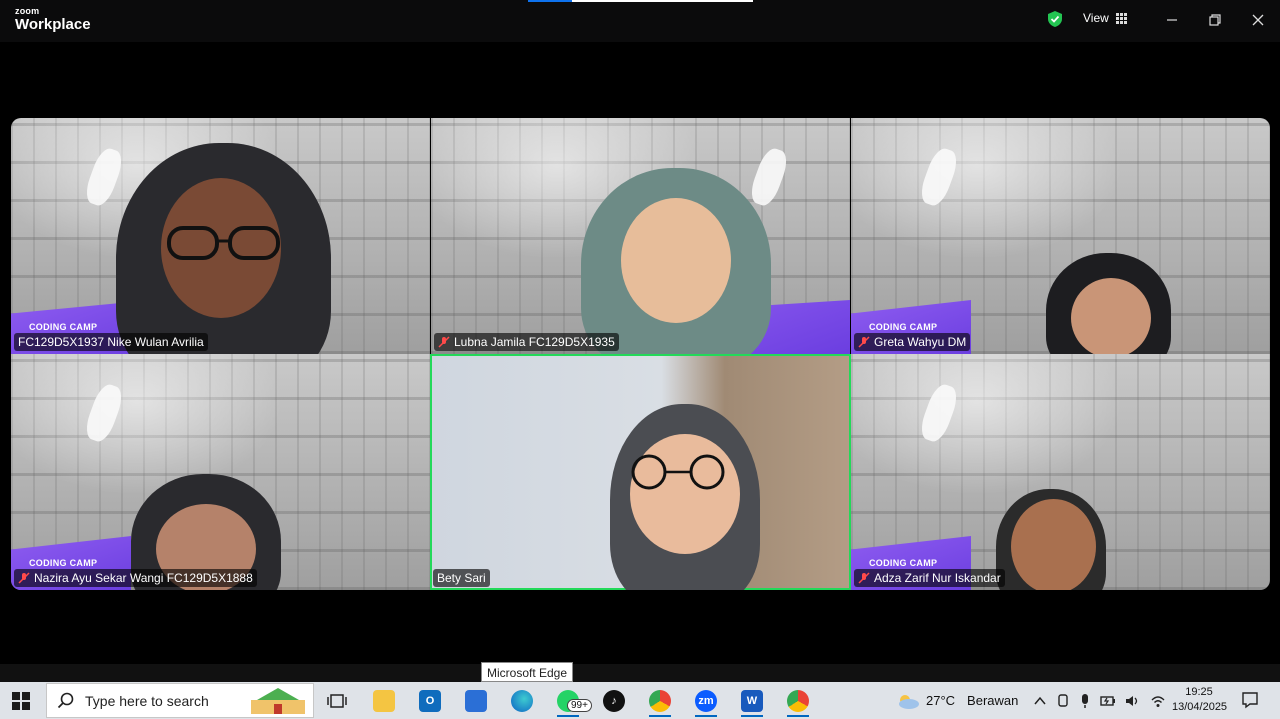 The width and height of the screenshot is (1280, 719). I want to click on minimize-button, so click(1172, 20).